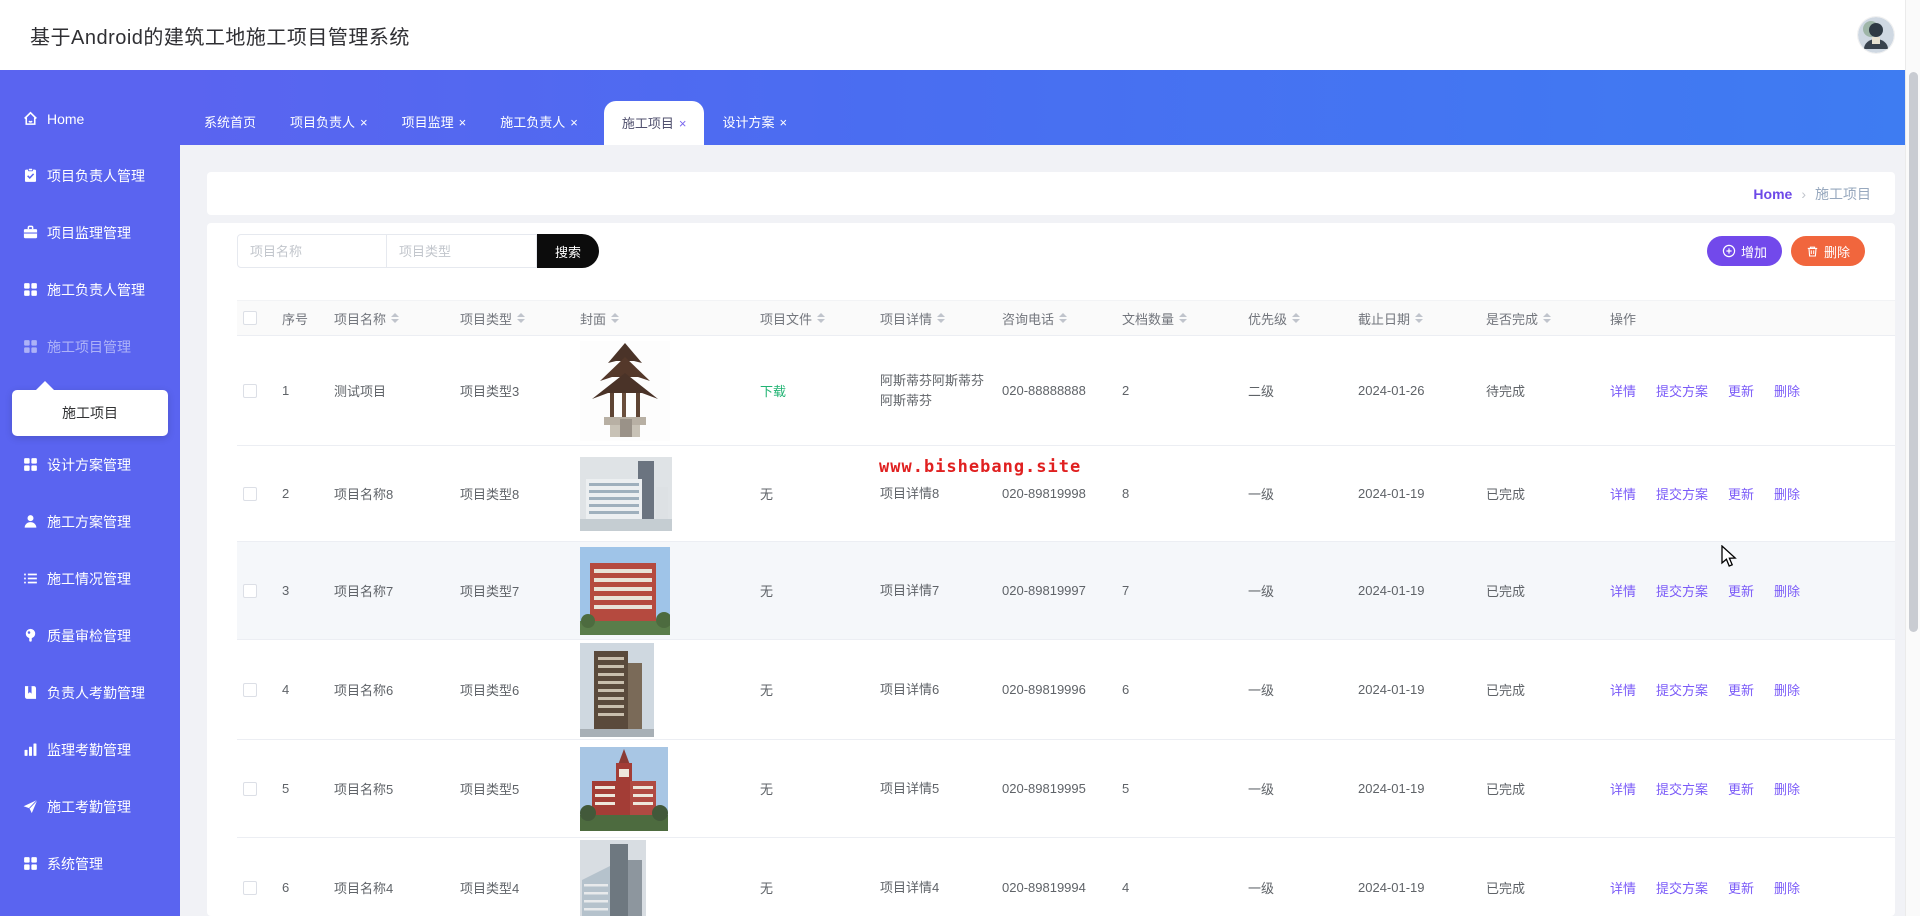 This screenshot has height=916, width=1920. What do you see at coordinates (90, 521) in the screenshot?
I see `sidebar-item-construction-plan: 施工方案管理` at bounding box center [90, 521].